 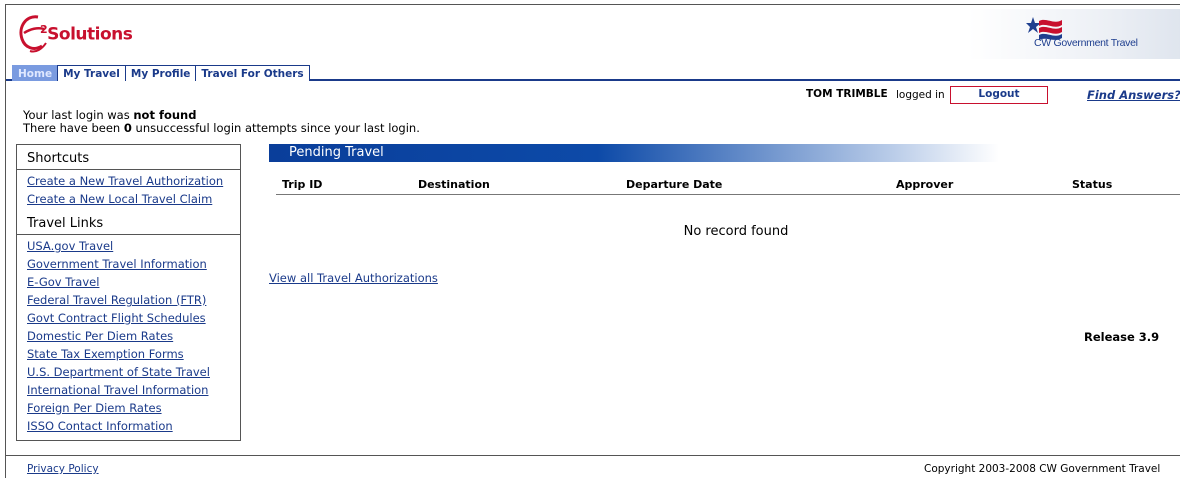 What do you see at coordinates (353, 278) in the screenshot?
I see `view-all-authorizations-link: View all Travel Authorizations` at bounding box center [353, 278].